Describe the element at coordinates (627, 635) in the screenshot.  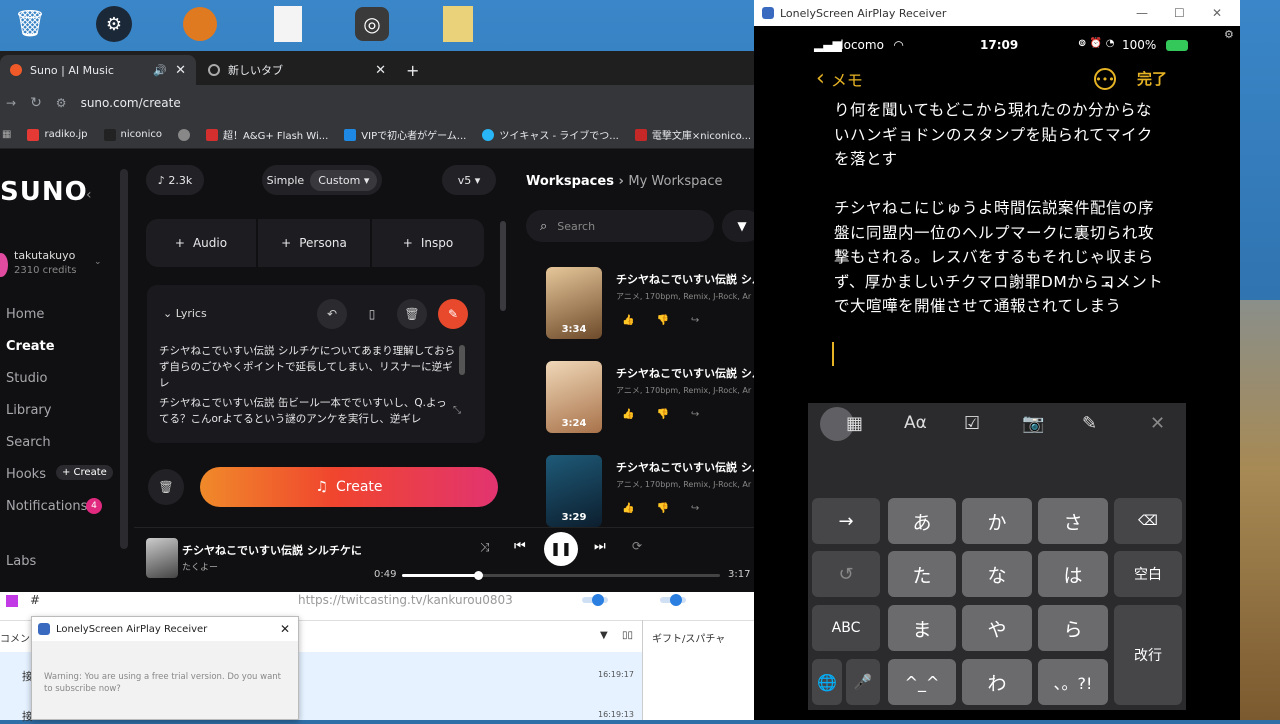
I see `columns-icon: ▯▯` at that location.